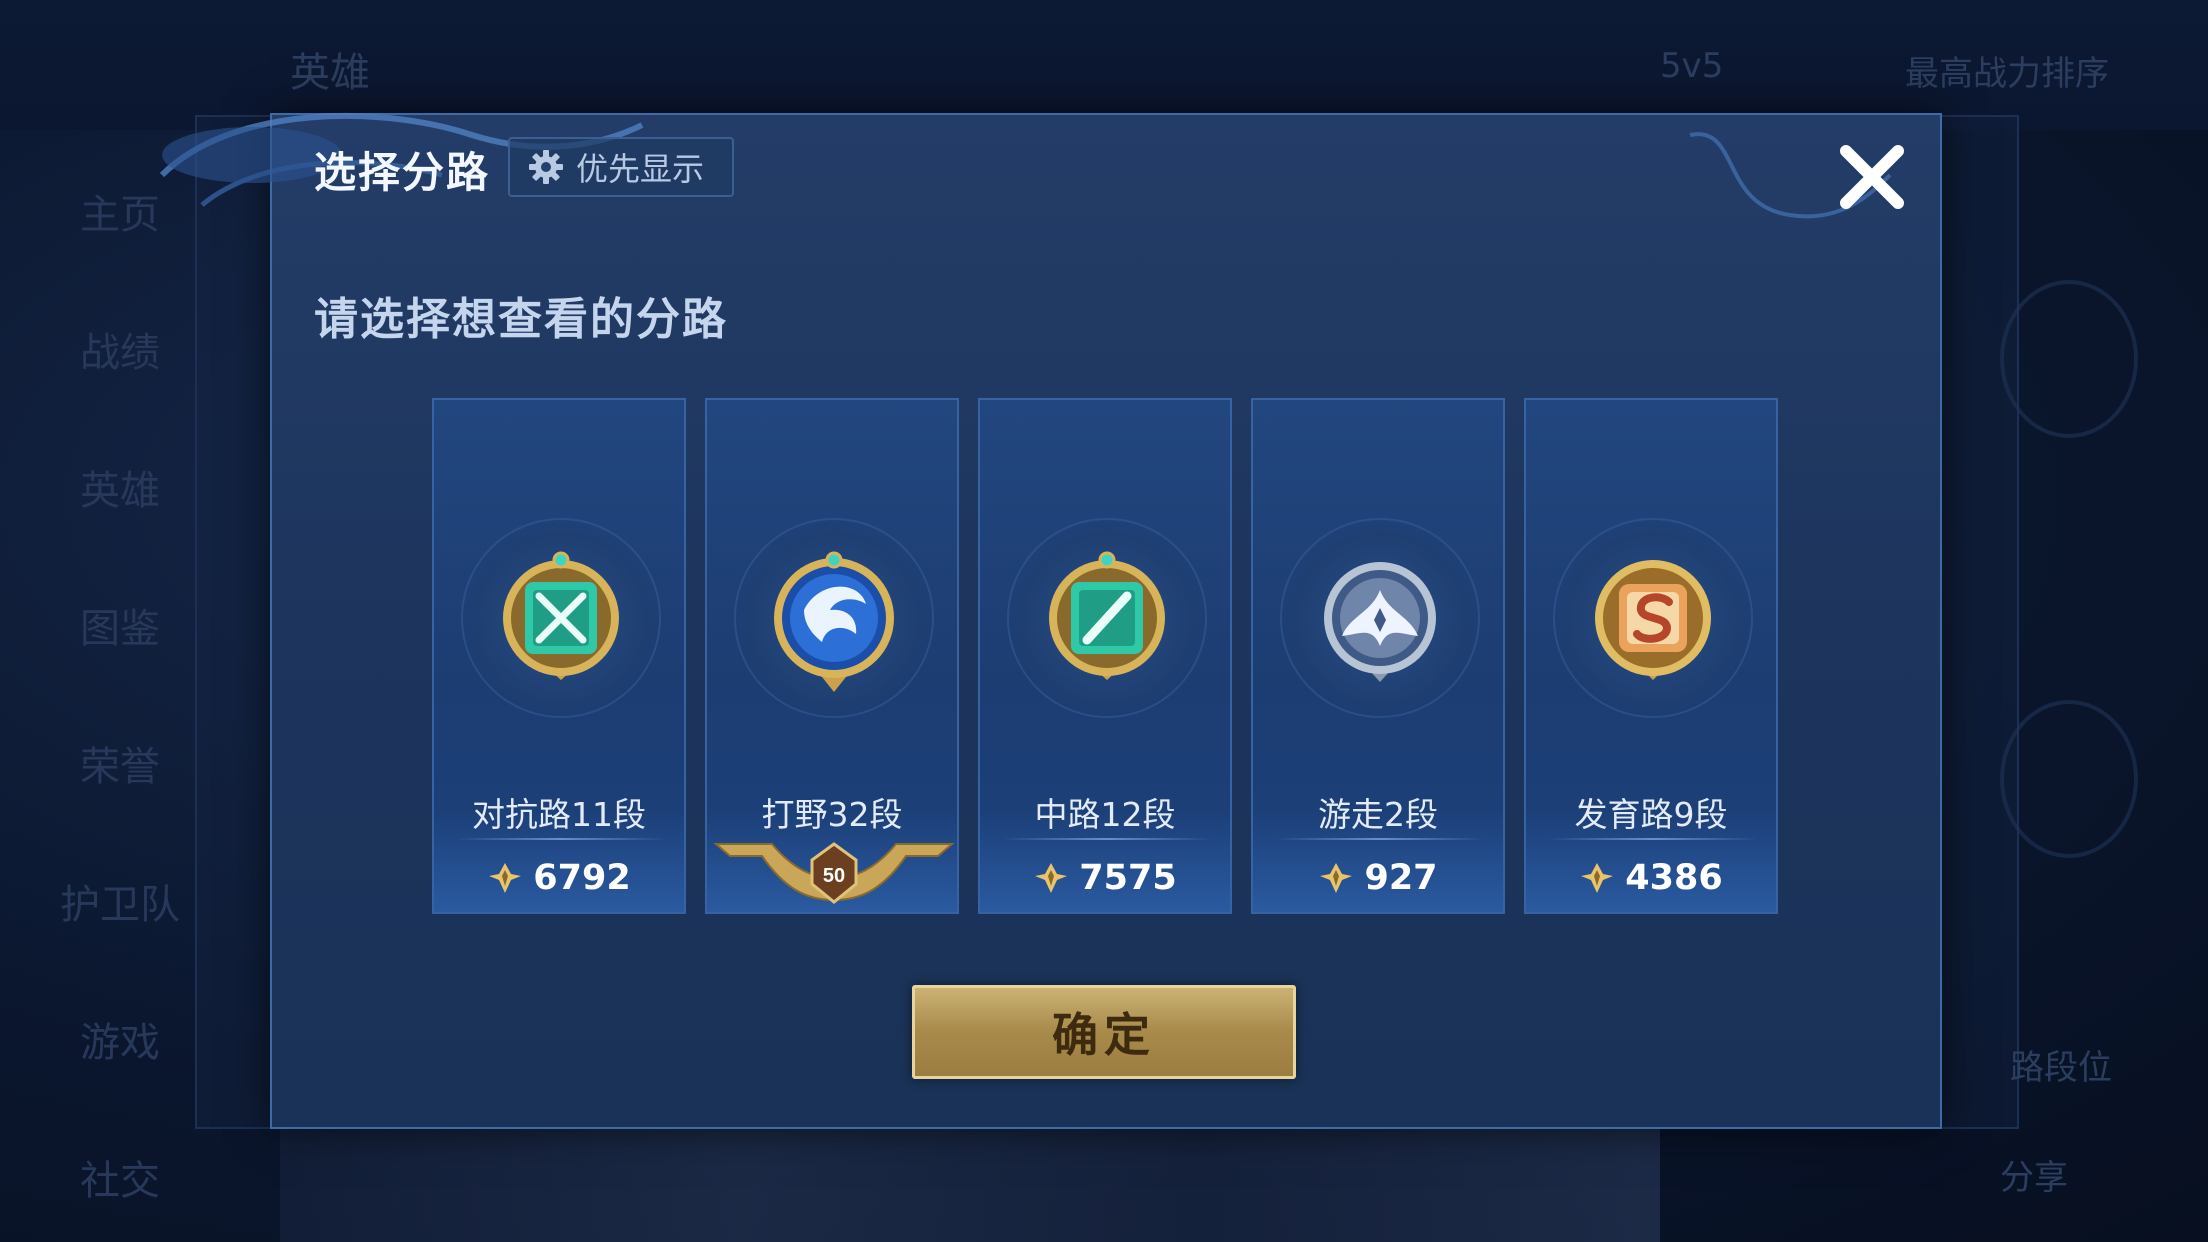 The height and width of the screenshot is (1242, 2208). I want to click on lane-name: 发育路9段, so click(1651, 814).